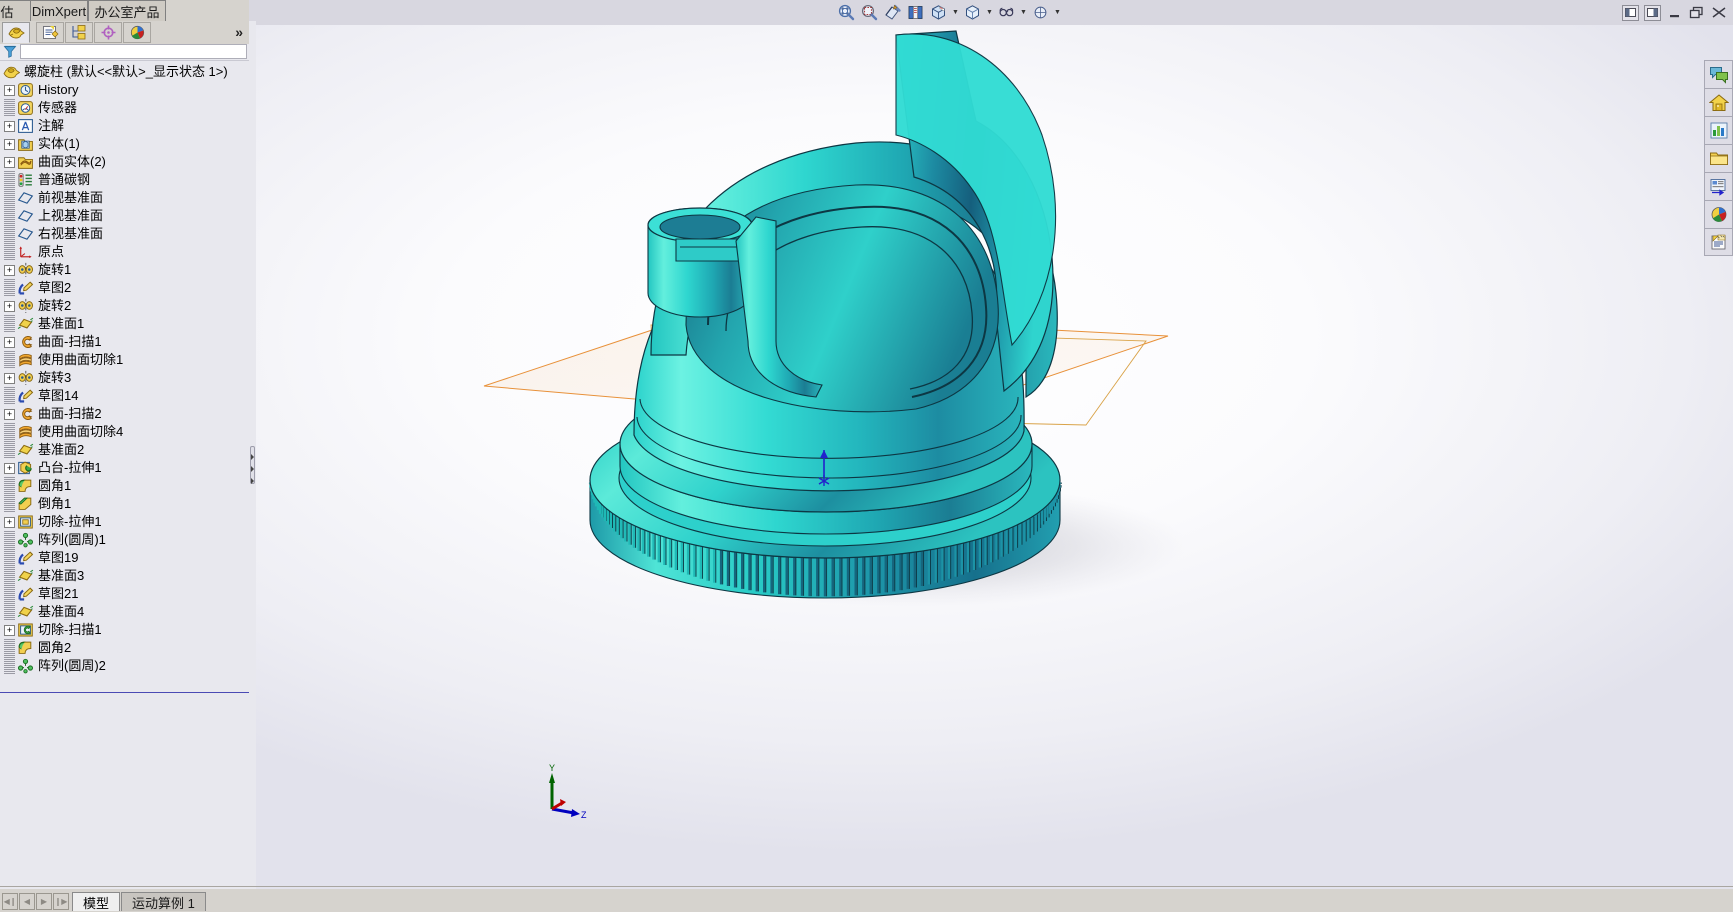 The height and width of the screenshot is (912, 1733). Describe the element at coordinates (124, 270) in the screenshot. I see `feature-tree-item: + 旋转1` at that location.